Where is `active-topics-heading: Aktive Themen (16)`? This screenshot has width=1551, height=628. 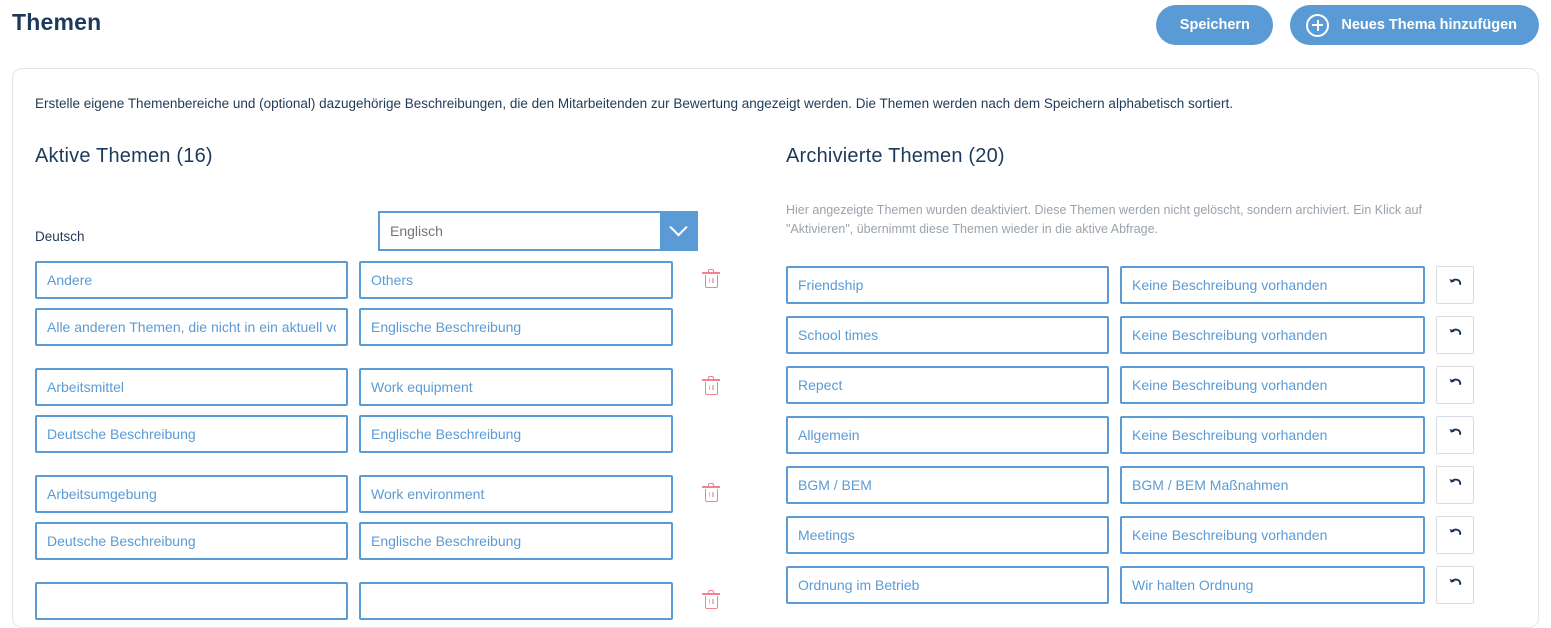
active-topics-heading: Aktive Themen (16) is located at coordinates (124, 156).